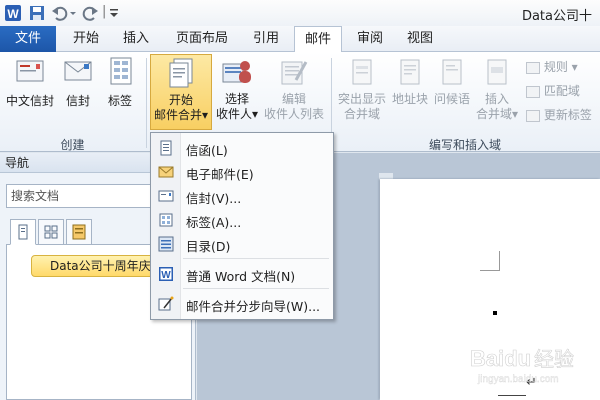  Describe the element at coordinates (495, 313) in the screenshot. I see `cursor-dot` at that location.